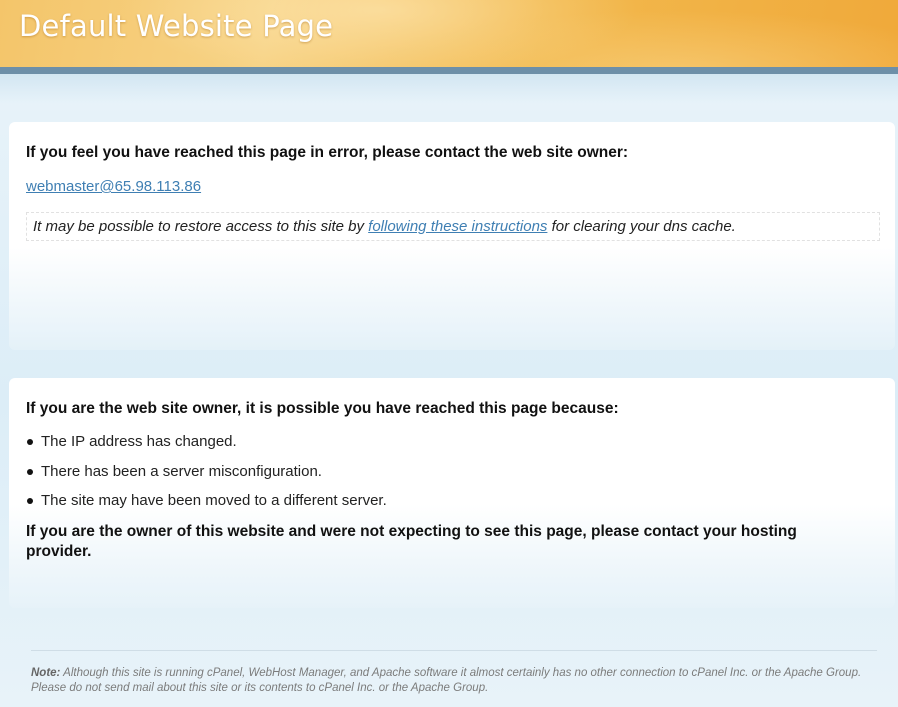 The width and height of the screenshot is (898, 707). Describe the element at coordinates (457, 226) in the screenshot. I see `dns-instructions-link: following these instructions` at that location.